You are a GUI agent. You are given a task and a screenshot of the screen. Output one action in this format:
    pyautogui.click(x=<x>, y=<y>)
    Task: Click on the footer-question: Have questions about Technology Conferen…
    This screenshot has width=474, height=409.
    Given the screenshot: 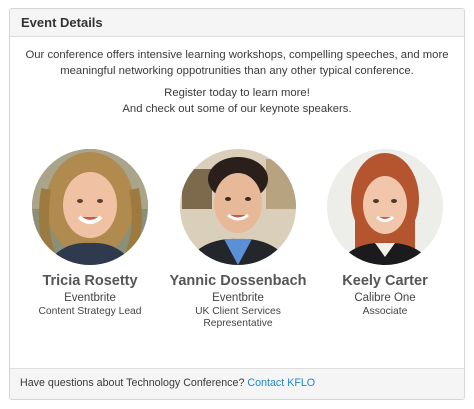 What is the action you would take?
    pyautogui.click(x=132, y=383)
    